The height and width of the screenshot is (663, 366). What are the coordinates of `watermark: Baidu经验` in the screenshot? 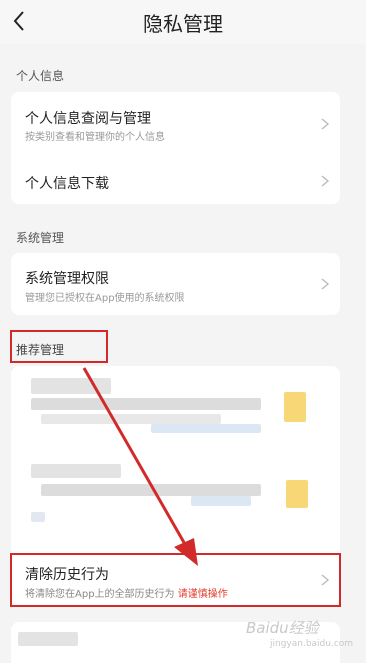 It's located at (282, 628).